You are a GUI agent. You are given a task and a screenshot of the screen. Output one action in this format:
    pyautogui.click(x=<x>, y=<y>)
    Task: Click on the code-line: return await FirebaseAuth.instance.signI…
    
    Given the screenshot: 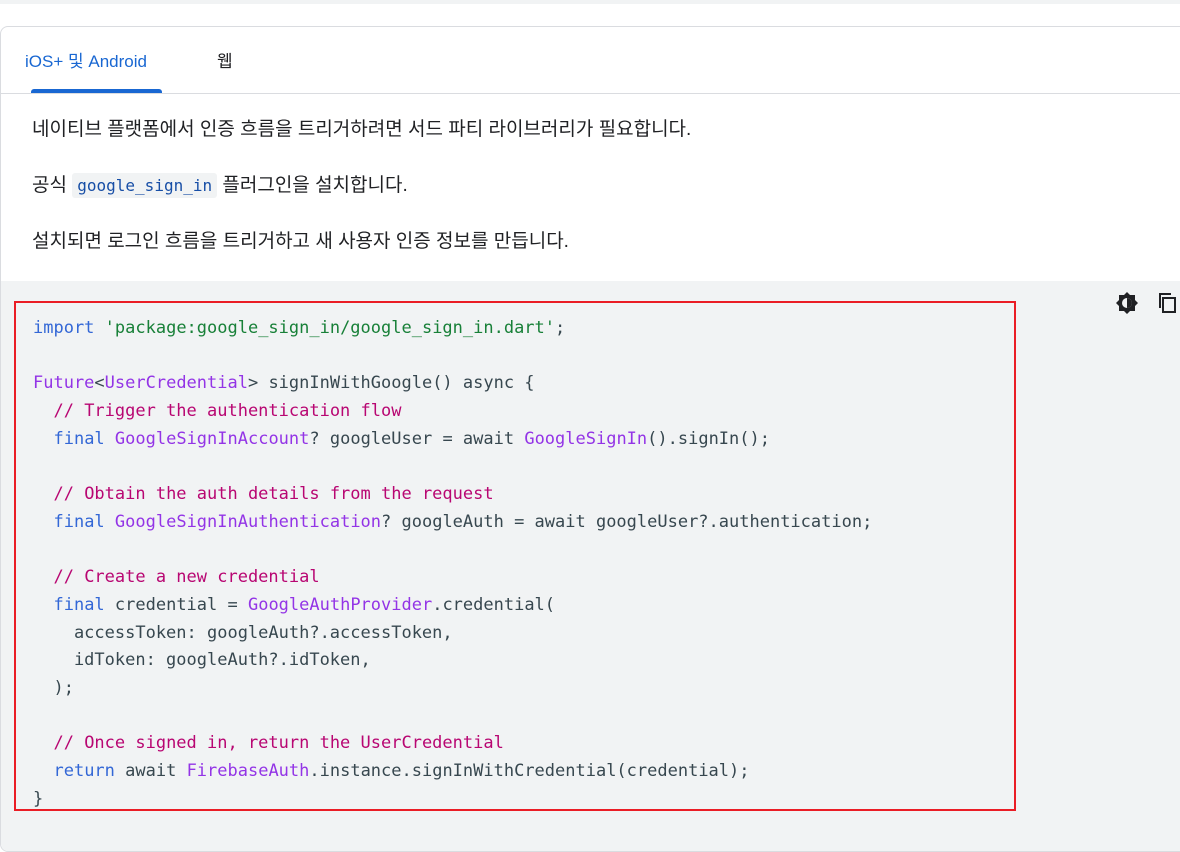 What is the action you would take?
    pyautogui.click(x=452, y=772)
    